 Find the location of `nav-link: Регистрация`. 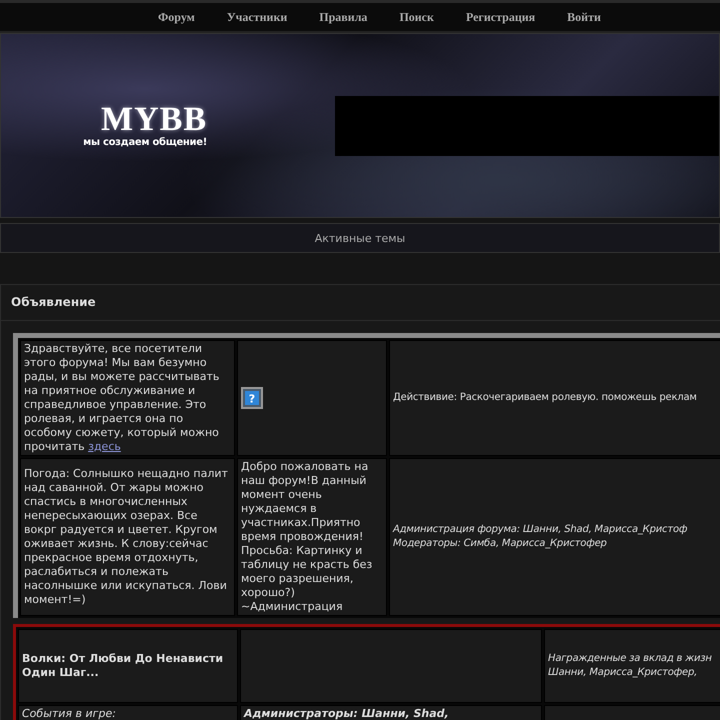

nav-link: Регистрация is located at coordinates (501, 17).